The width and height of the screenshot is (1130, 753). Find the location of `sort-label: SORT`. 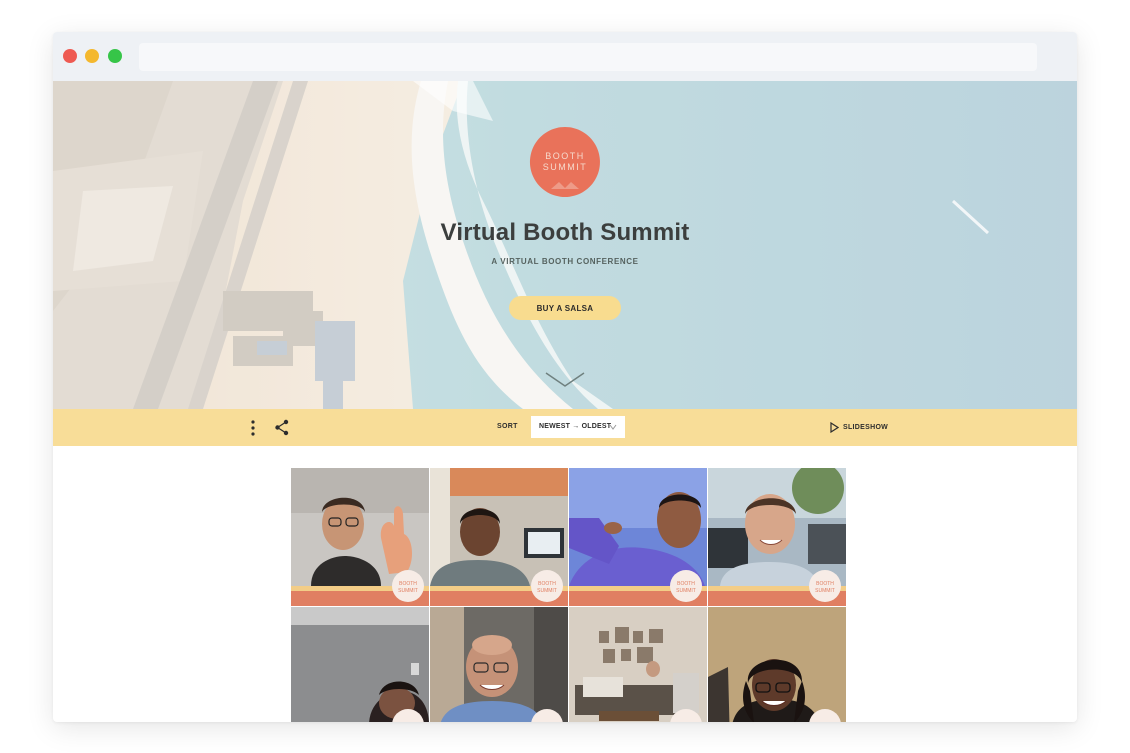

sort-label: SORT is located at coordinates (507, 426).